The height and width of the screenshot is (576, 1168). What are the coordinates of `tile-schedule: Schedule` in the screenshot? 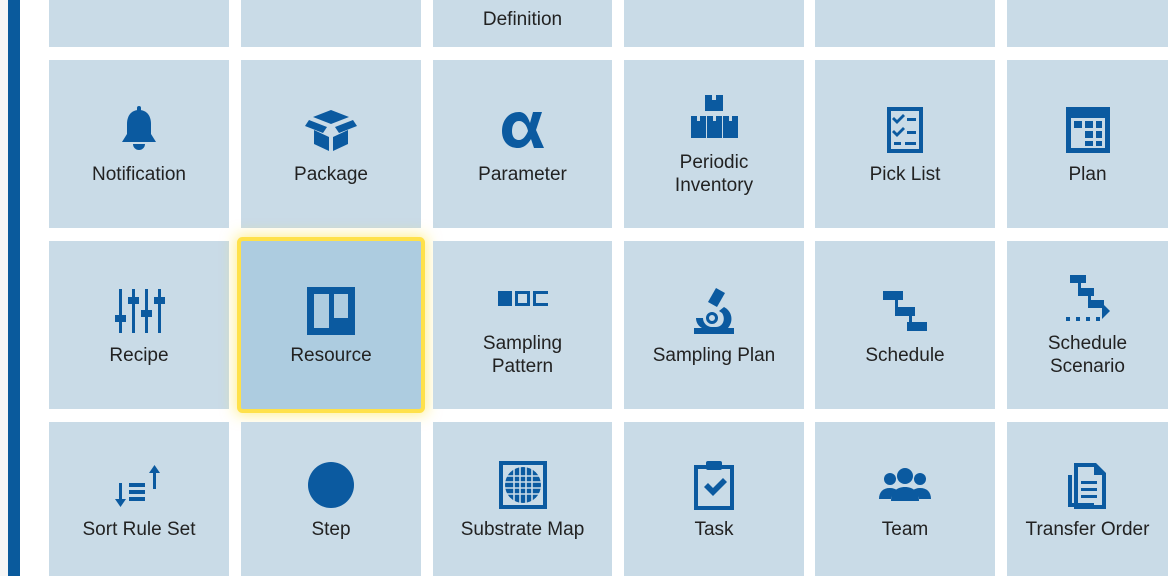 It's located at (905, 325).